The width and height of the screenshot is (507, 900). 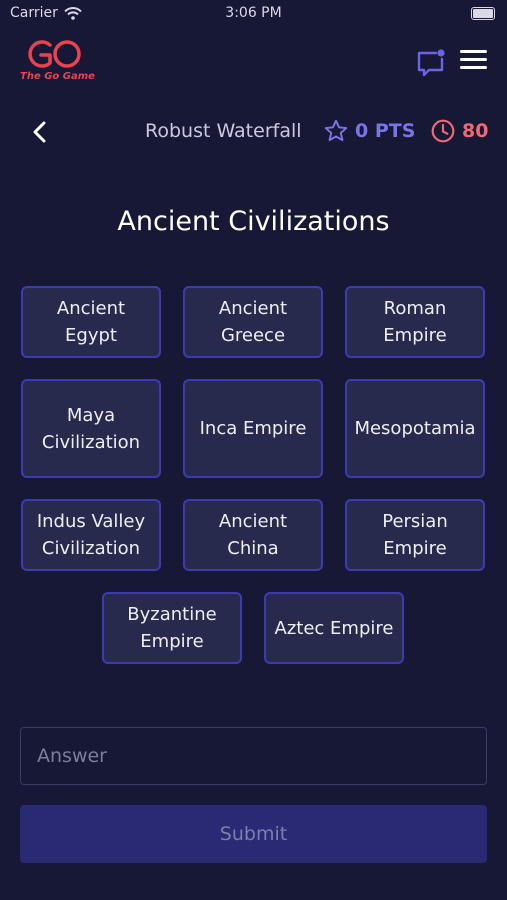 What do you see at coordinates (91, 535) in the screenshot?
I see `option-tile: Indus Valley Civilization` at bounding box center [91, 535].